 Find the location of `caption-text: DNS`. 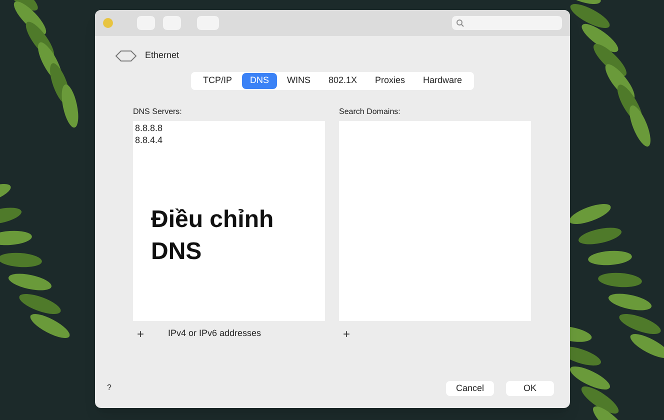

caption-text: DNS is located at coordinates (177, 251).